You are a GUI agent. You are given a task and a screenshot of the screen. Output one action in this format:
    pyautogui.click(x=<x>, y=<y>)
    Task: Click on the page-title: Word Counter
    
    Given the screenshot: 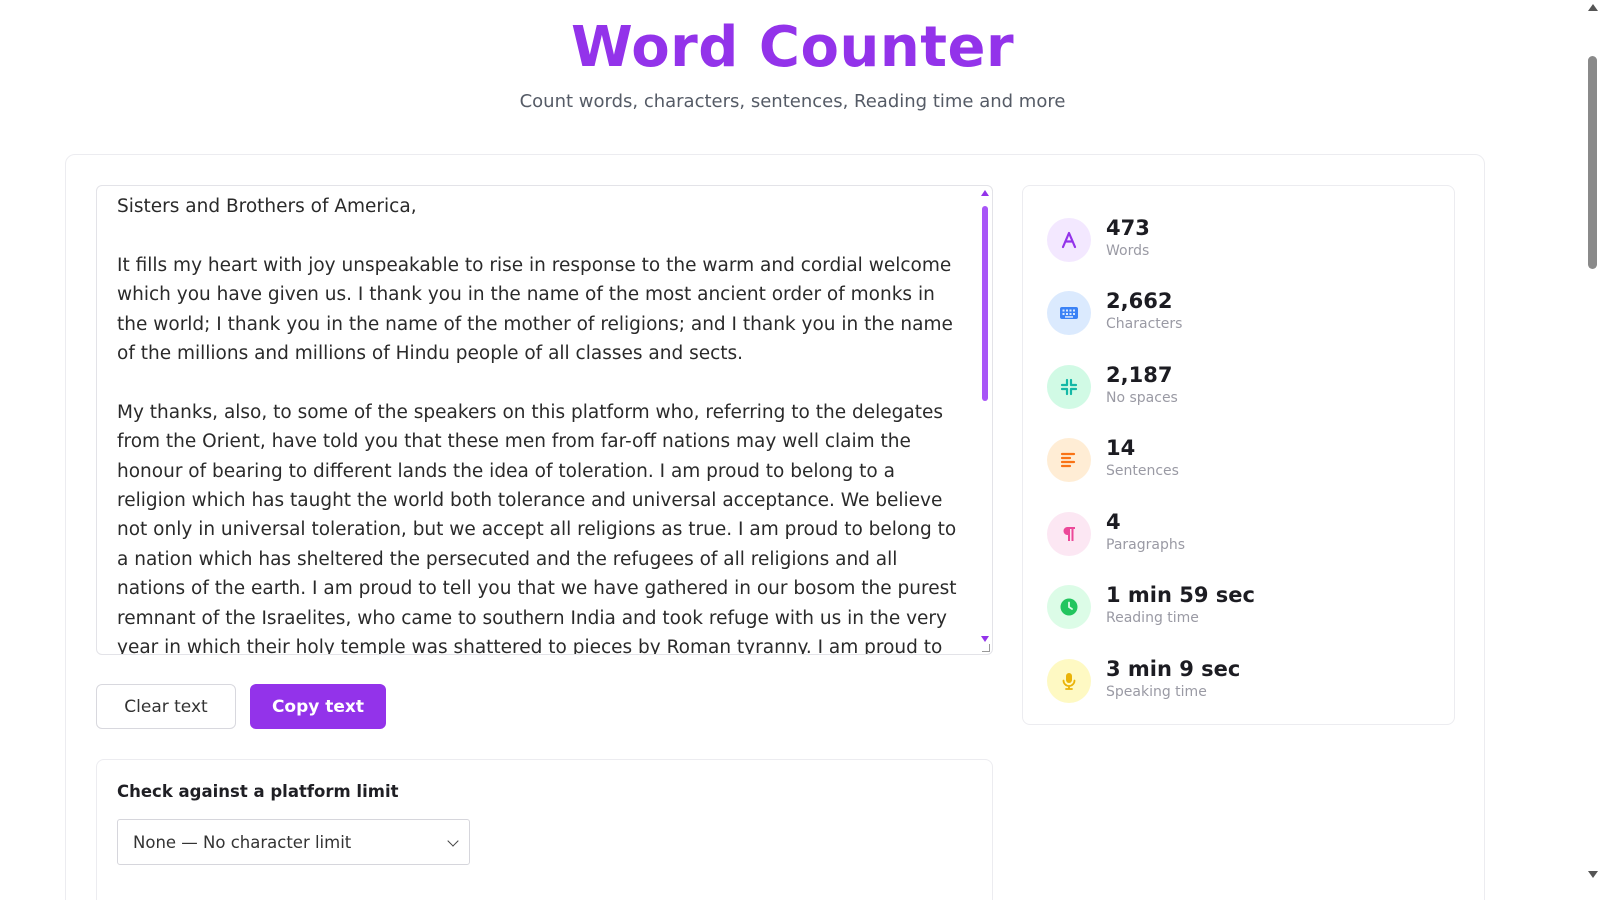 What is the action you would take?
    pyautogui.click(x=792, y=47)
    